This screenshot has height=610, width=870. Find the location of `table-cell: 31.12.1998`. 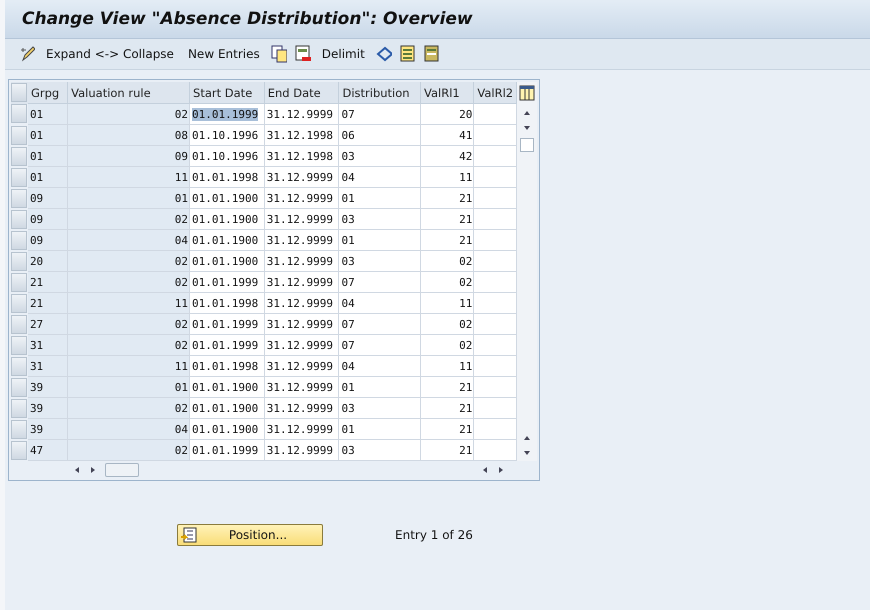

table-cell: 31.12.1998 is located at coordinates (301, 135).